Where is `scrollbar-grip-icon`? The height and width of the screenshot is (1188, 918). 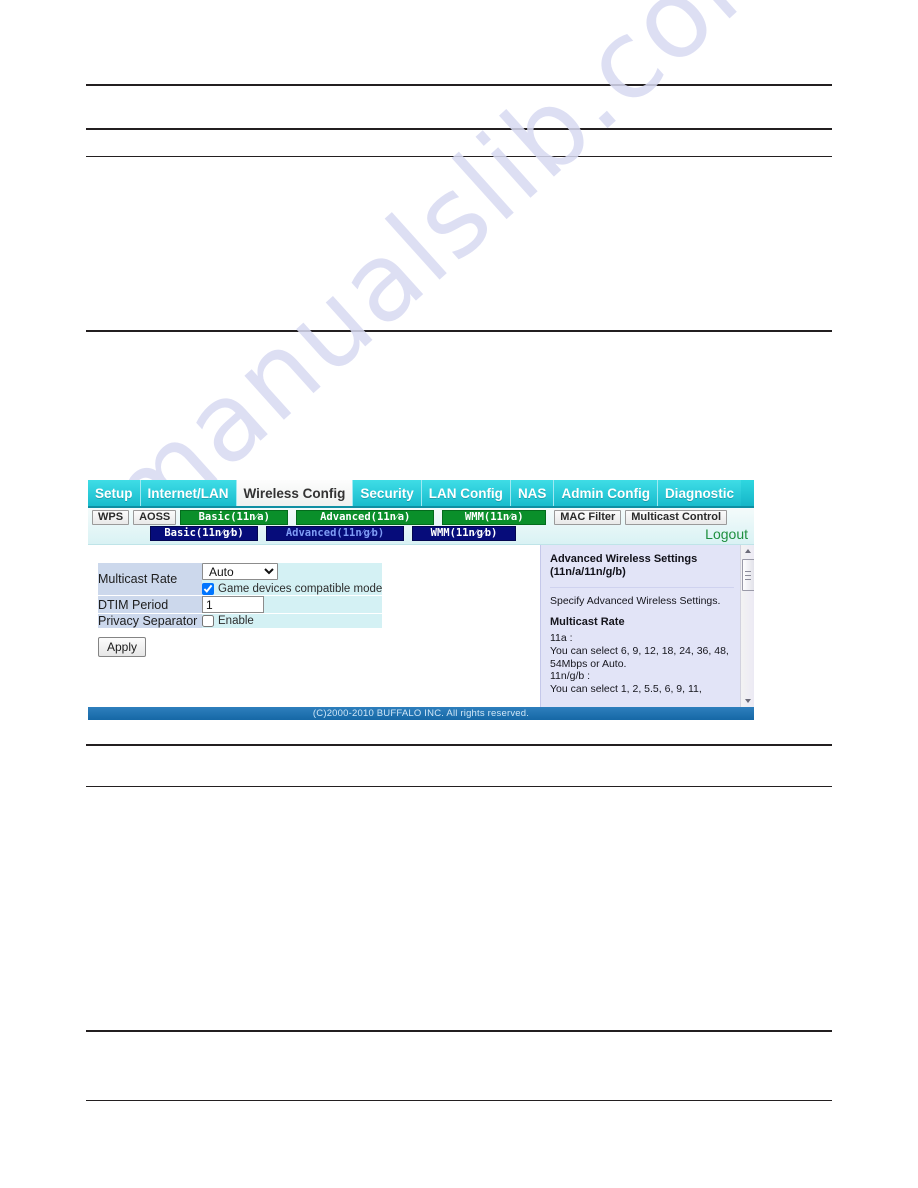 scrollbar-grip-icon is located at coordinates (748, 575).